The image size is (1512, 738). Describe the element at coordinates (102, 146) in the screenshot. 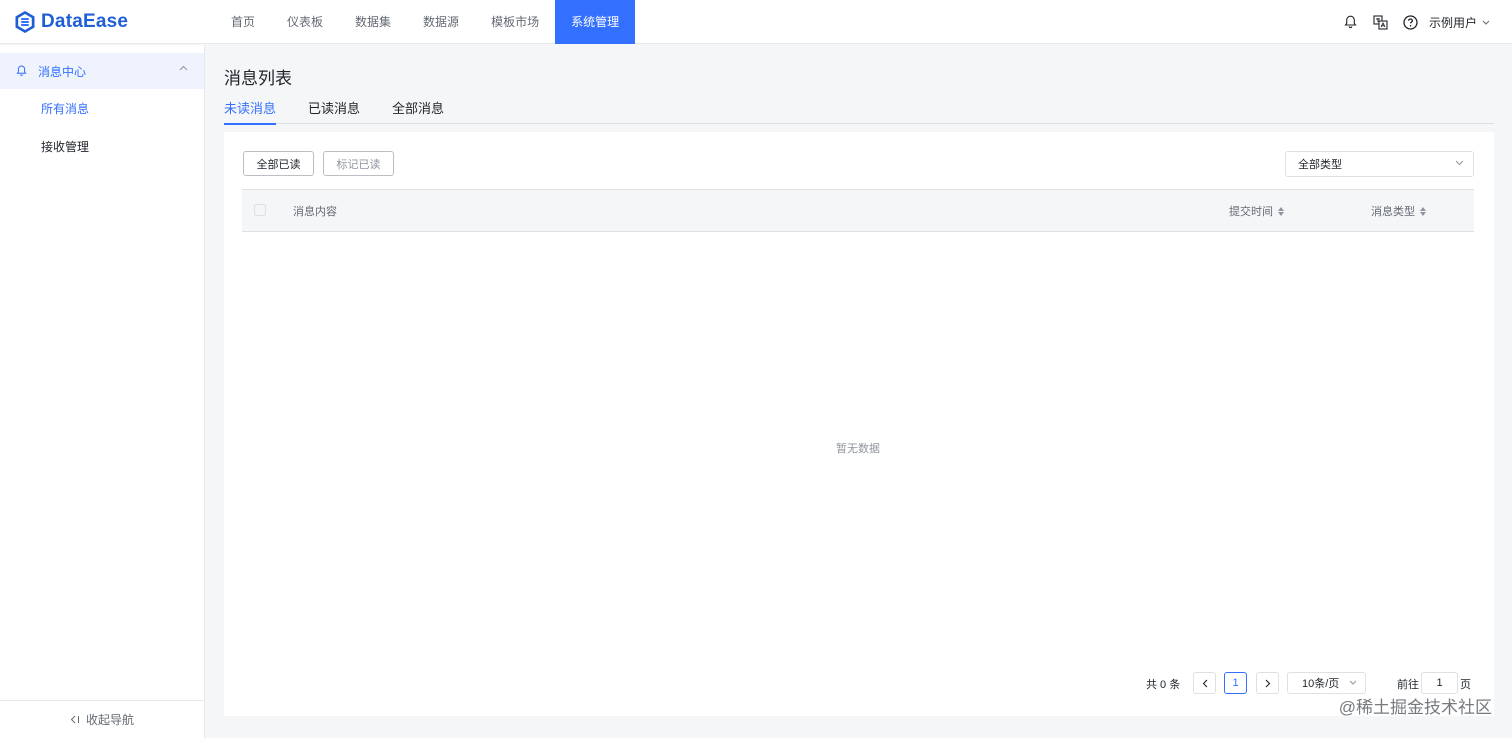

I see `sidebar-item-receive-management: 接收管理` at that location.